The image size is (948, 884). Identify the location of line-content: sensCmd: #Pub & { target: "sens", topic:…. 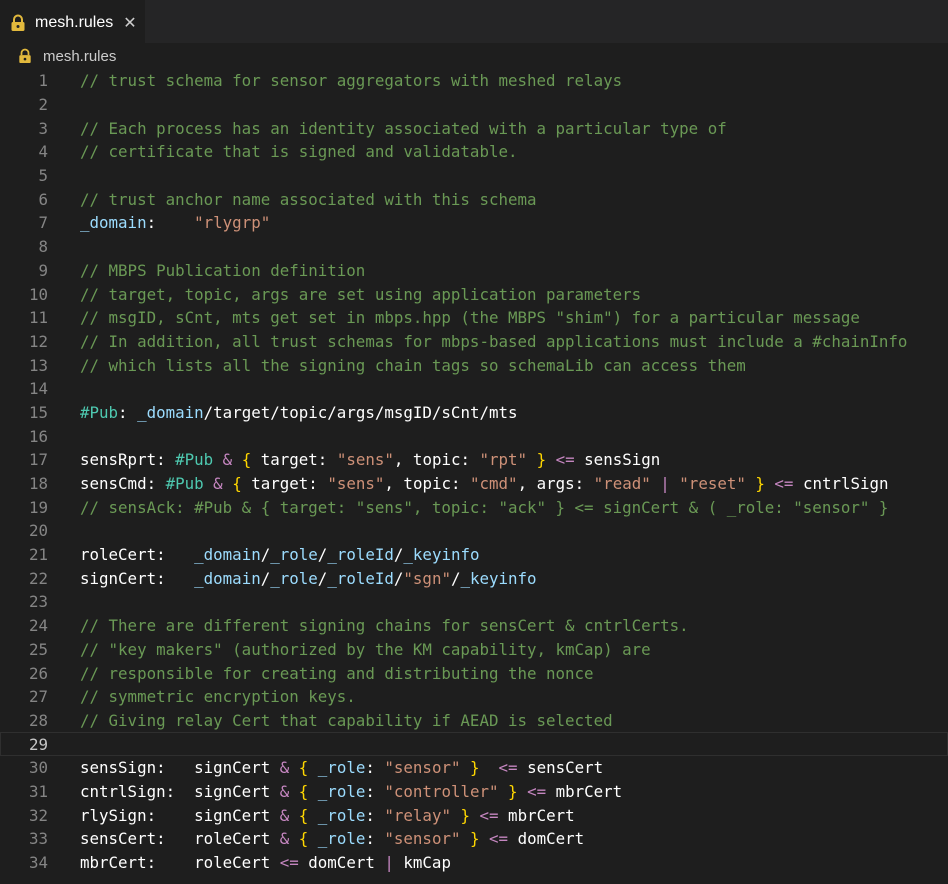
(484, 483).